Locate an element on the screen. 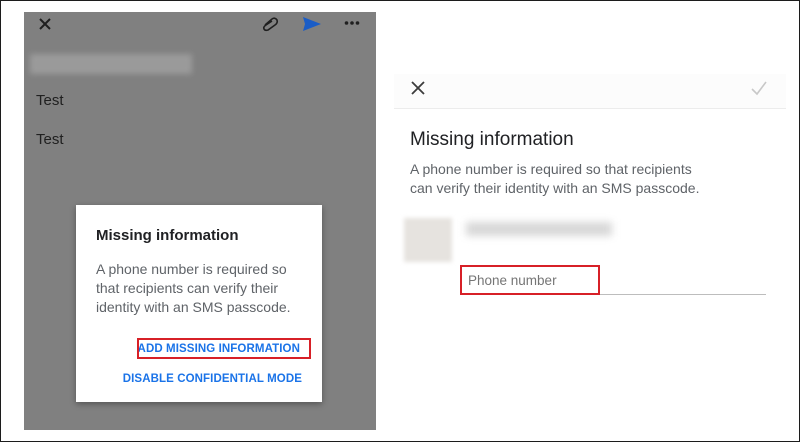  more-horizontal-icon is located at coordinates (352, 23).